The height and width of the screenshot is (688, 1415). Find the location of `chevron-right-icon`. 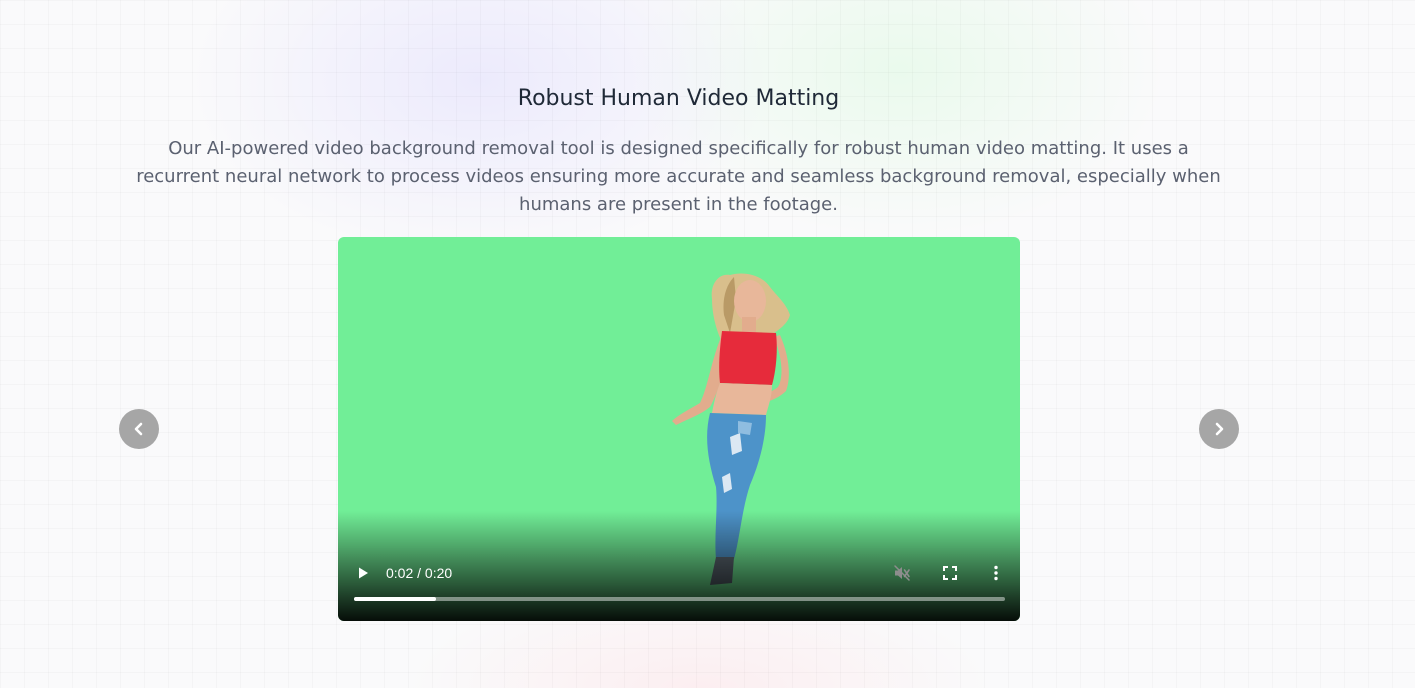

chevron-right-icon is located at coordinates (1219, 429).